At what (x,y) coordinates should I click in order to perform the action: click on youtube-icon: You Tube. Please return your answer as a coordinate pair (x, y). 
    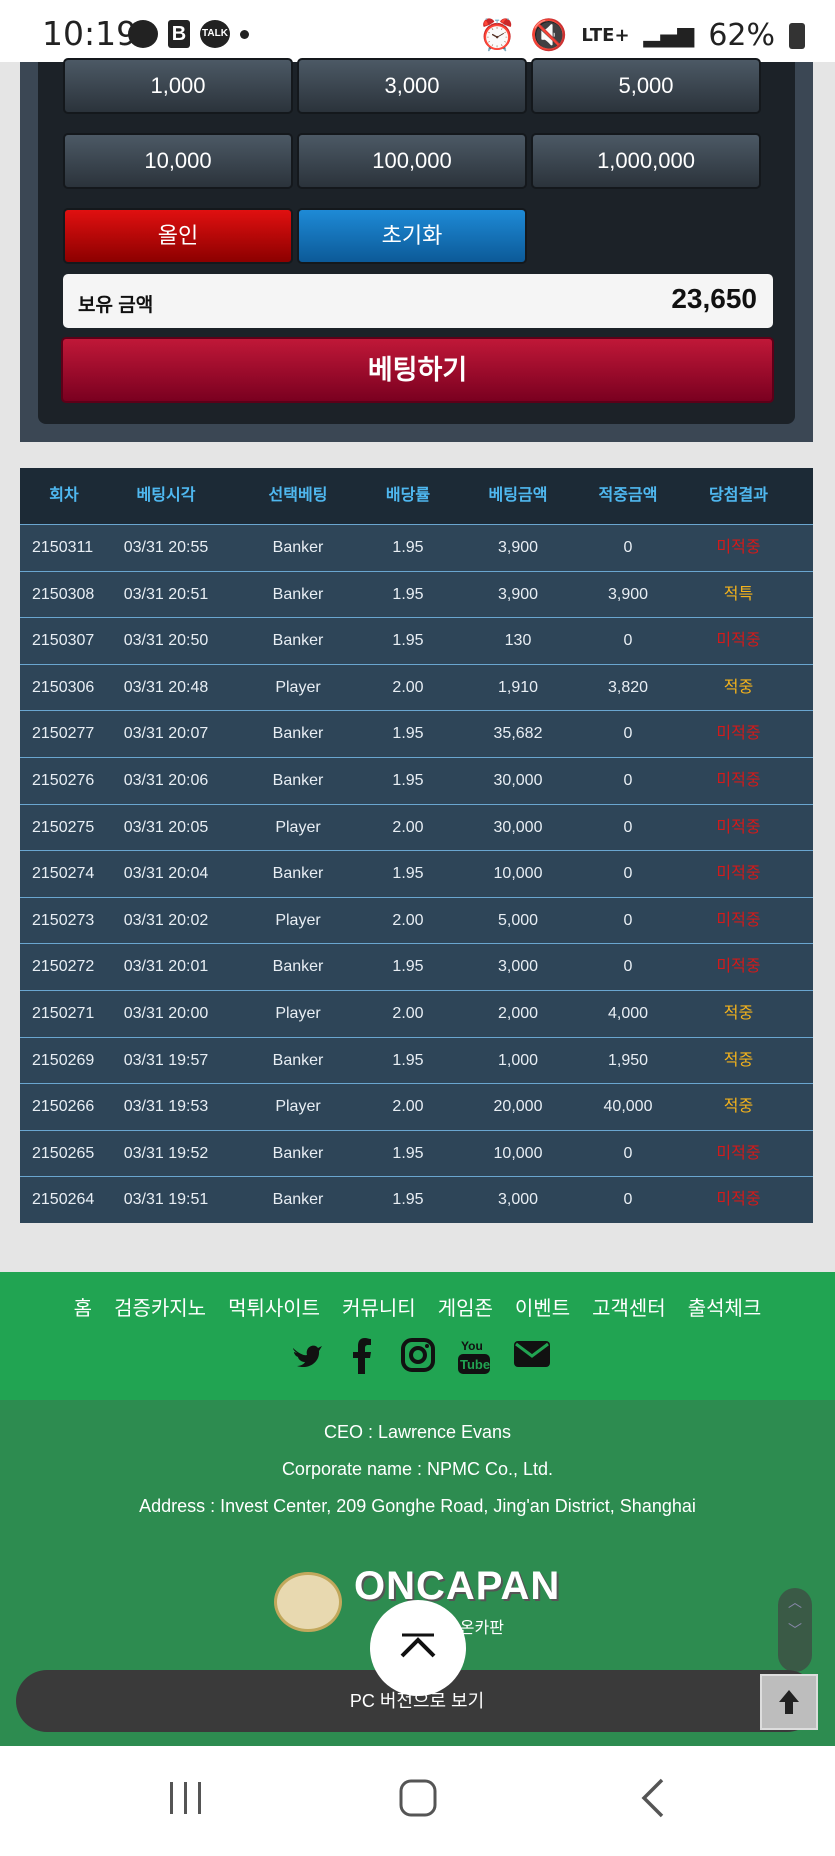
    Looking at the image, I should click on (474, 1356).